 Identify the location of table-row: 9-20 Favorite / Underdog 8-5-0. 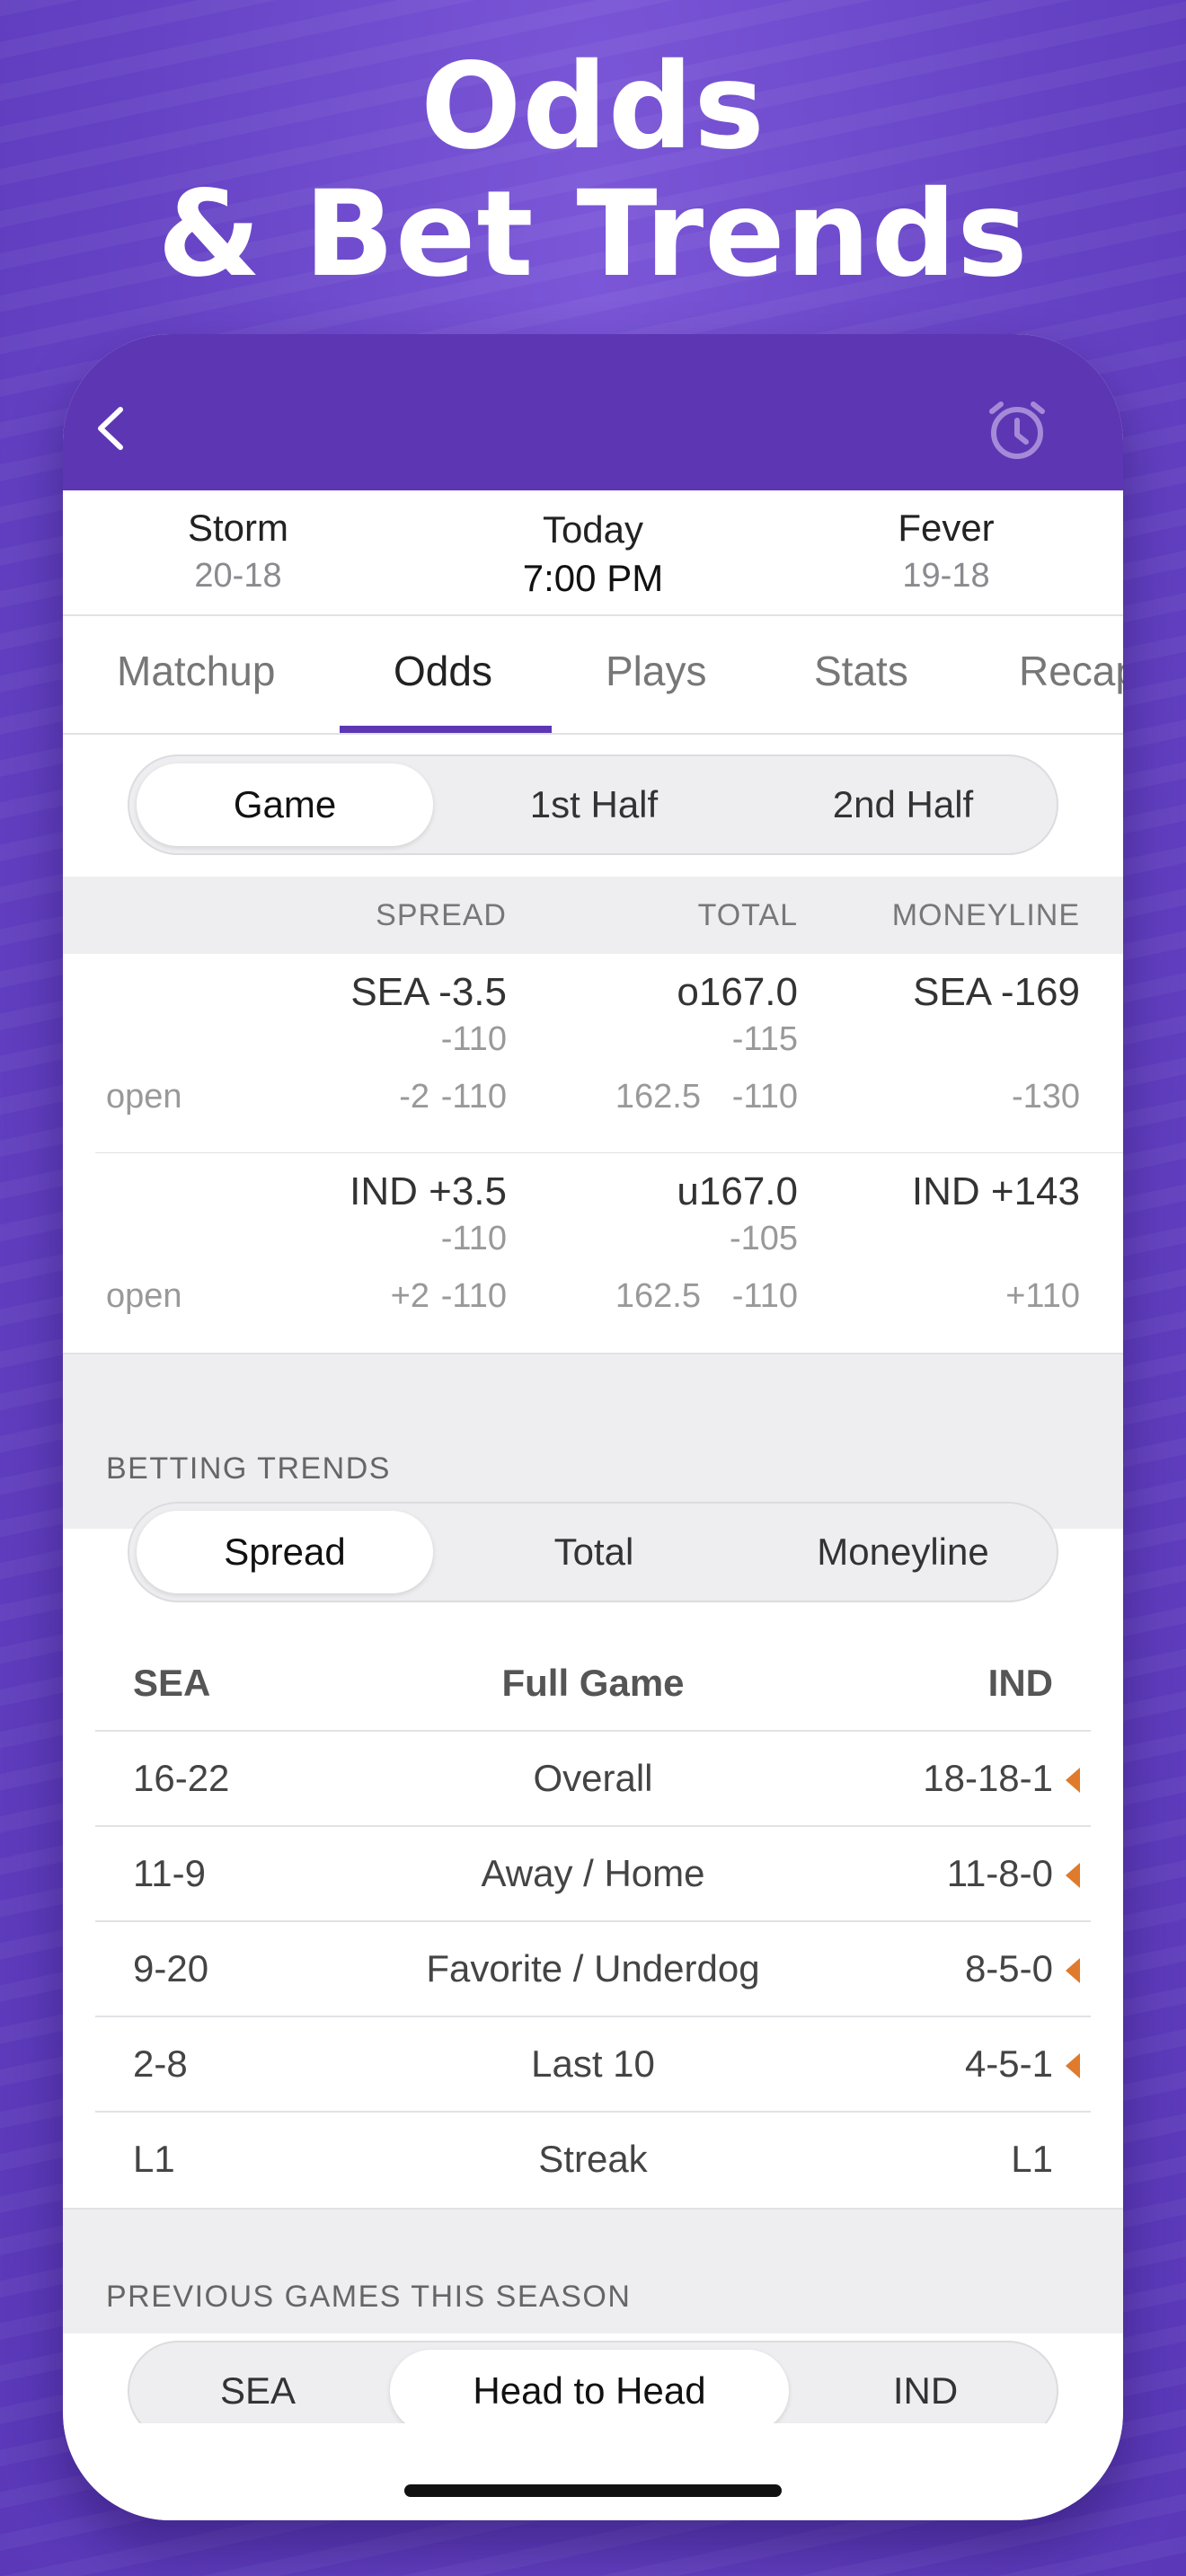
(593, 1969).